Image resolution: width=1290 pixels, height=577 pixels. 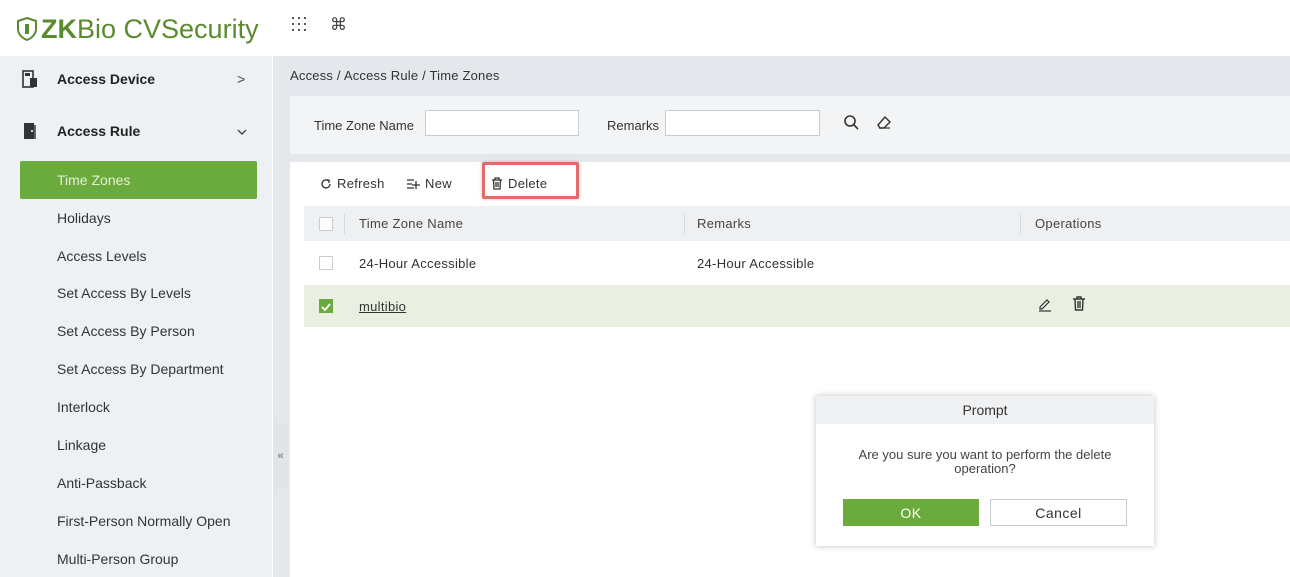 I want to click on top-bar: ZK Bio CVSecurity ⌘, so click(x=645, y=28).